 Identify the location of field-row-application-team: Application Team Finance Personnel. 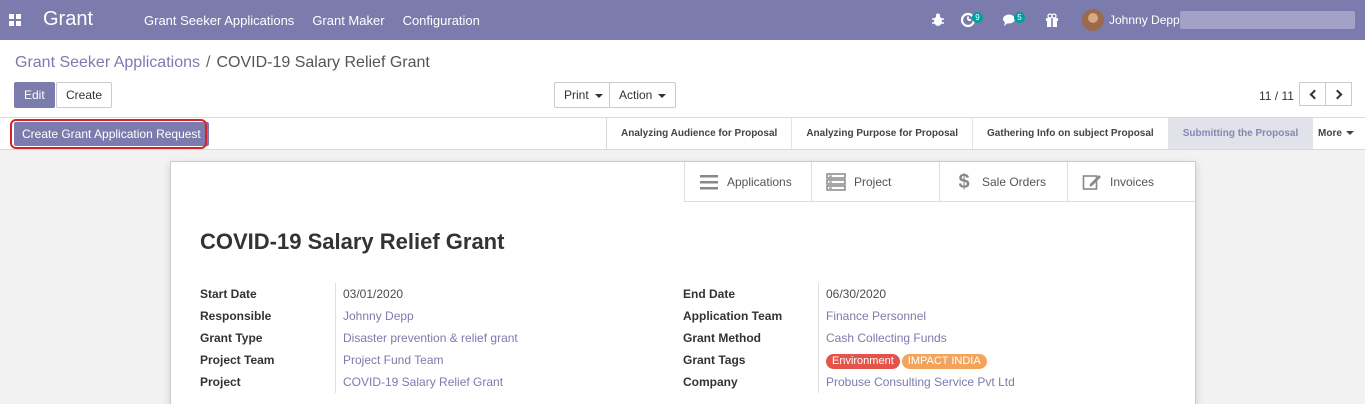
(849, 316).